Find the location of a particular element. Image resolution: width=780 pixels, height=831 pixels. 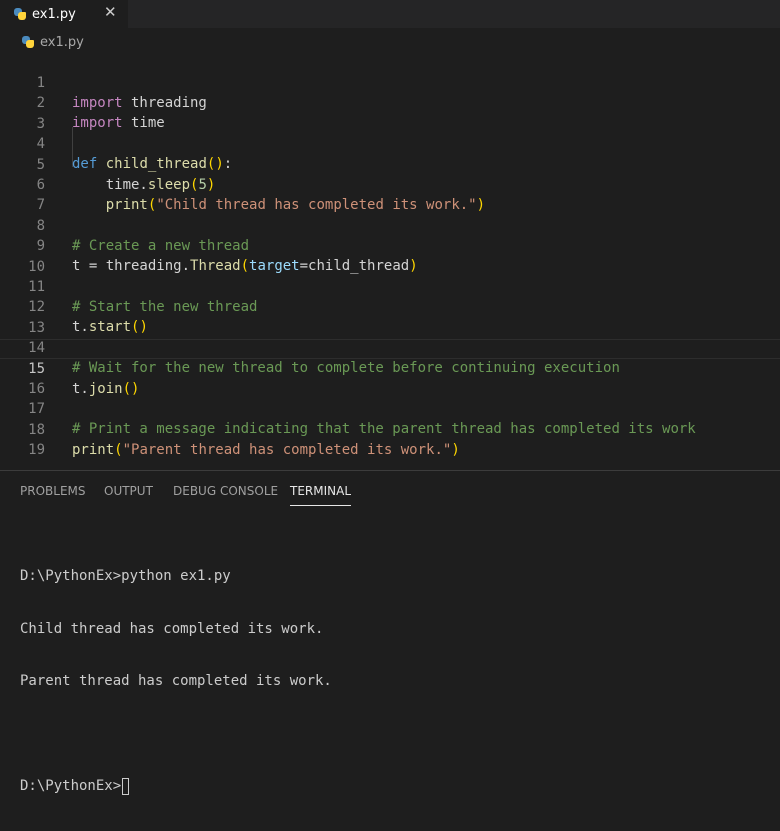

code-line: 11 # Start the new thread is located at coordinates (390, 286).